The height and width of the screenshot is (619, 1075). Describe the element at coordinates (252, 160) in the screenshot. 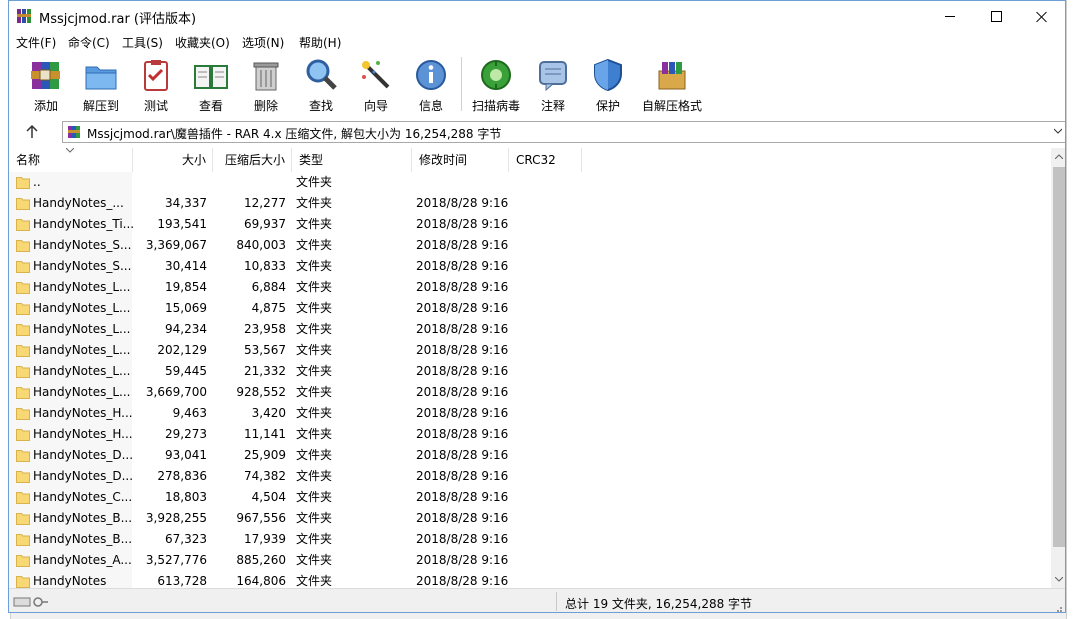

I see `column-packed: 压缩后大小` at that location.